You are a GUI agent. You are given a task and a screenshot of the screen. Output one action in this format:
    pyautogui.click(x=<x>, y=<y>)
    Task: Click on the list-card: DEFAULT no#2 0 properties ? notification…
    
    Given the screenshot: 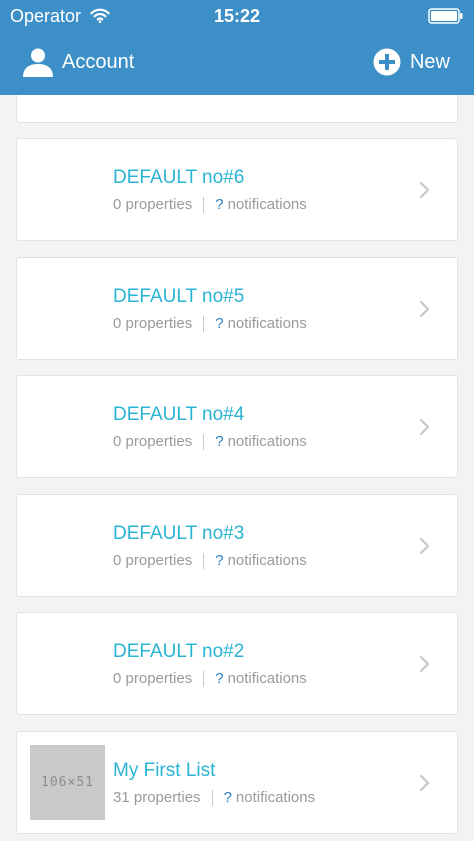 What is the action you would take?
    pyautogui.click(x=237, y=663)
    